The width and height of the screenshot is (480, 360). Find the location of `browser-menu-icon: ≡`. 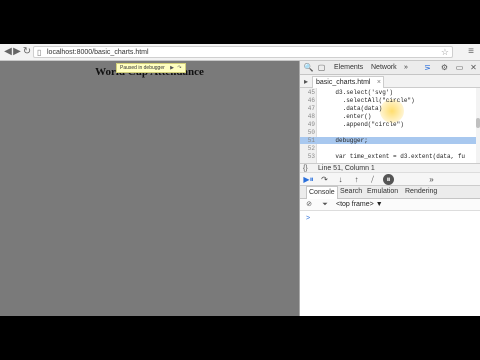

browser-menu-icon: ≡ is located at coordinates (471, 52).